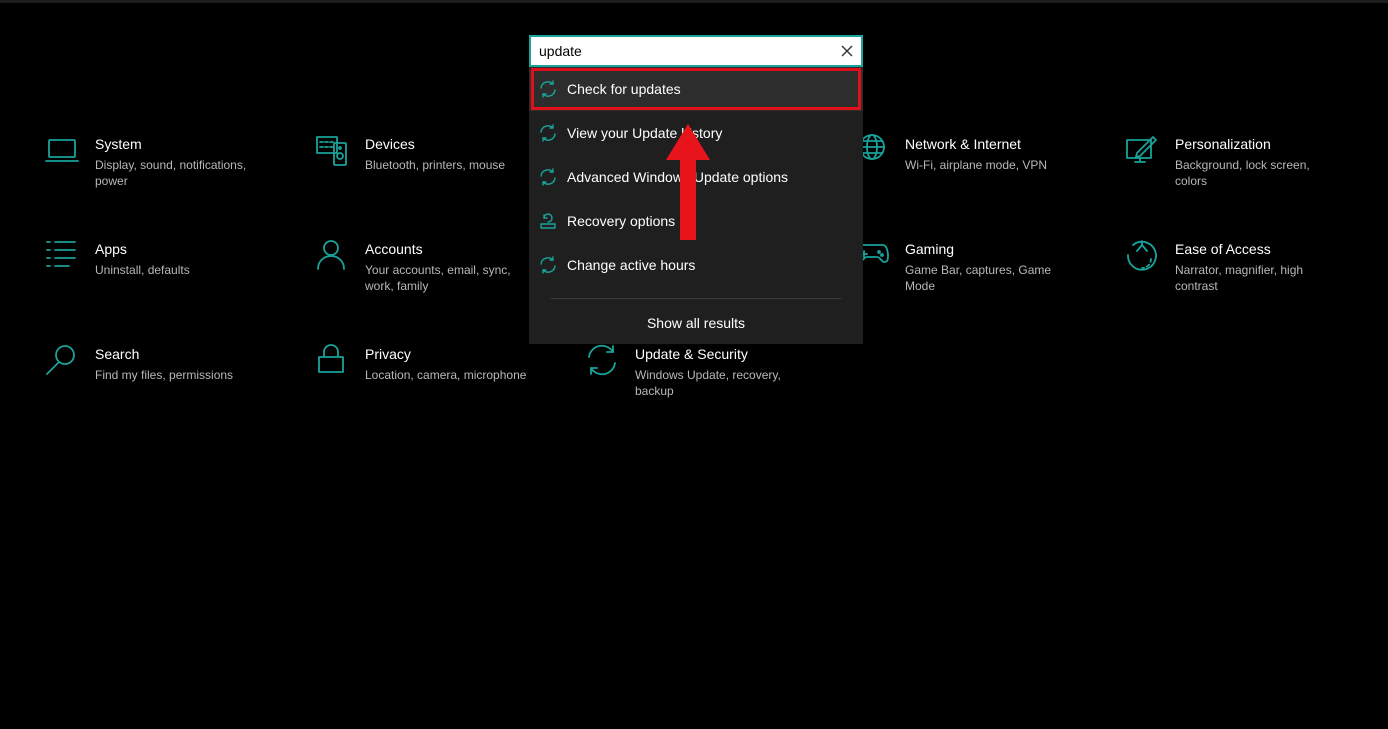 The image size is (1388, 729). I want to click on tile-title: Apps, so click(111, 249).